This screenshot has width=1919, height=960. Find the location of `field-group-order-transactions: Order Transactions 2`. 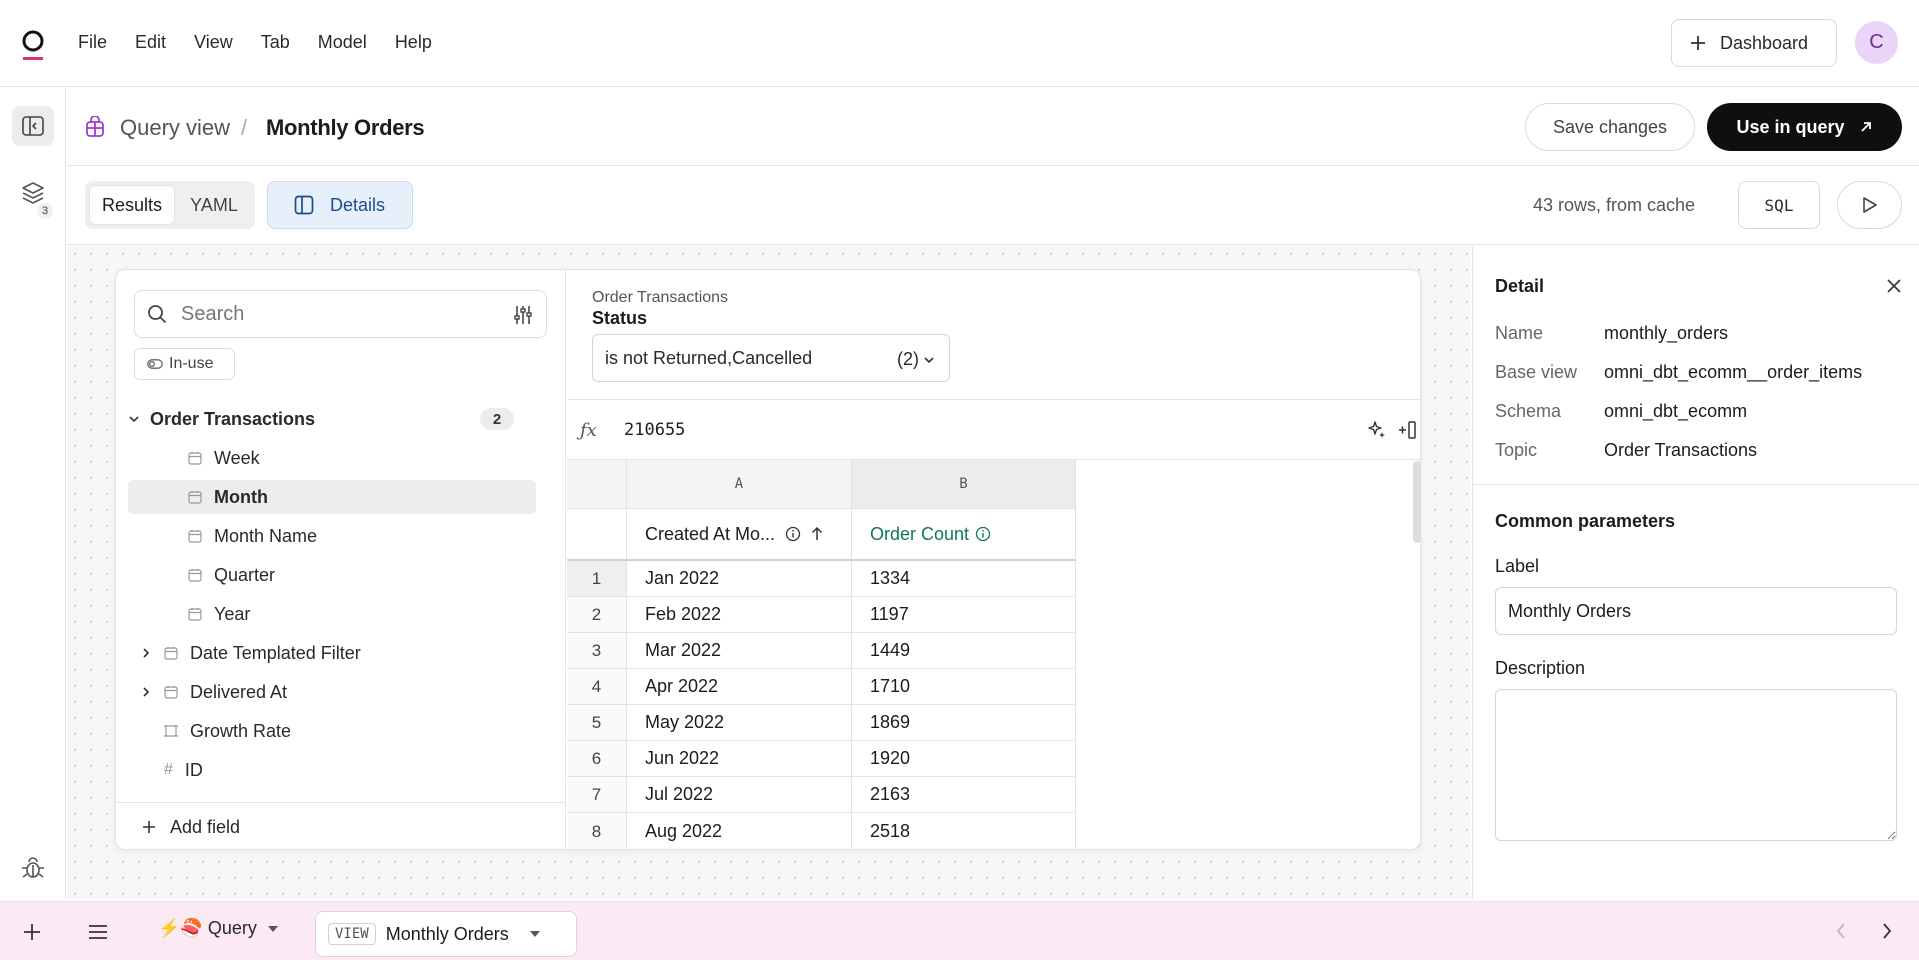

field-group-order-transactions: Order Transactions 2 is located at coordinates (332, 419).